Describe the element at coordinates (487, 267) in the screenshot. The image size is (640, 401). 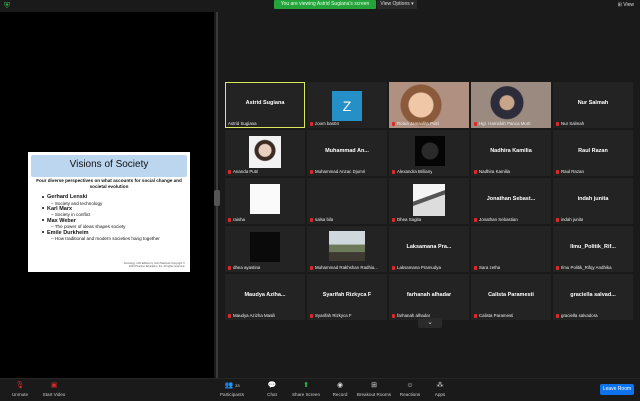
I see `participant-caption: Sara zetha` at that location.